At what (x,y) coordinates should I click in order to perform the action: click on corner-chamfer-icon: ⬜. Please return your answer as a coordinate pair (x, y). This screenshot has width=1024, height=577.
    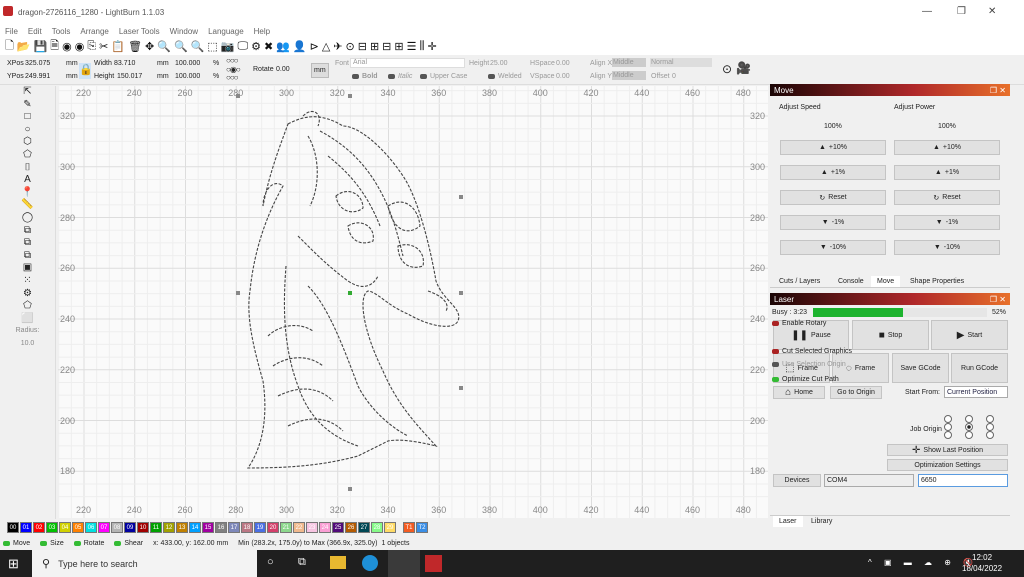
    Looking at the image, I should click on (27, 319).